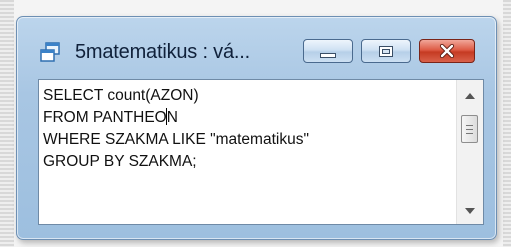  I want to click on close-icon, so click(447, 51).